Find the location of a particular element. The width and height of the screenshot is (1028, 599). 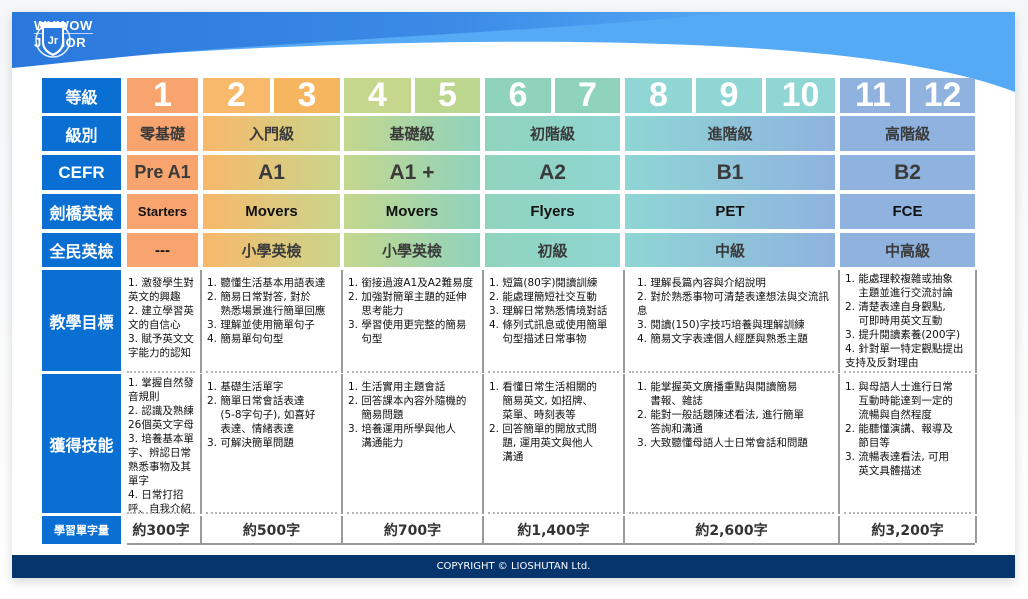

skill-item: 1. 看懂日常生活相關的 簡易英文, 如招牌、 菜單、時刻表等 is located at coordinates (543, 401).